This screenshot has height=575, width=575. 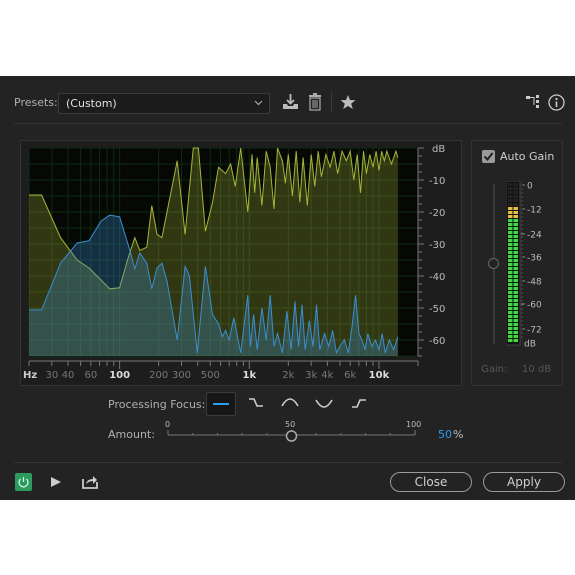 I want to click on favorite-star-icon, so click(x=348, y=102).